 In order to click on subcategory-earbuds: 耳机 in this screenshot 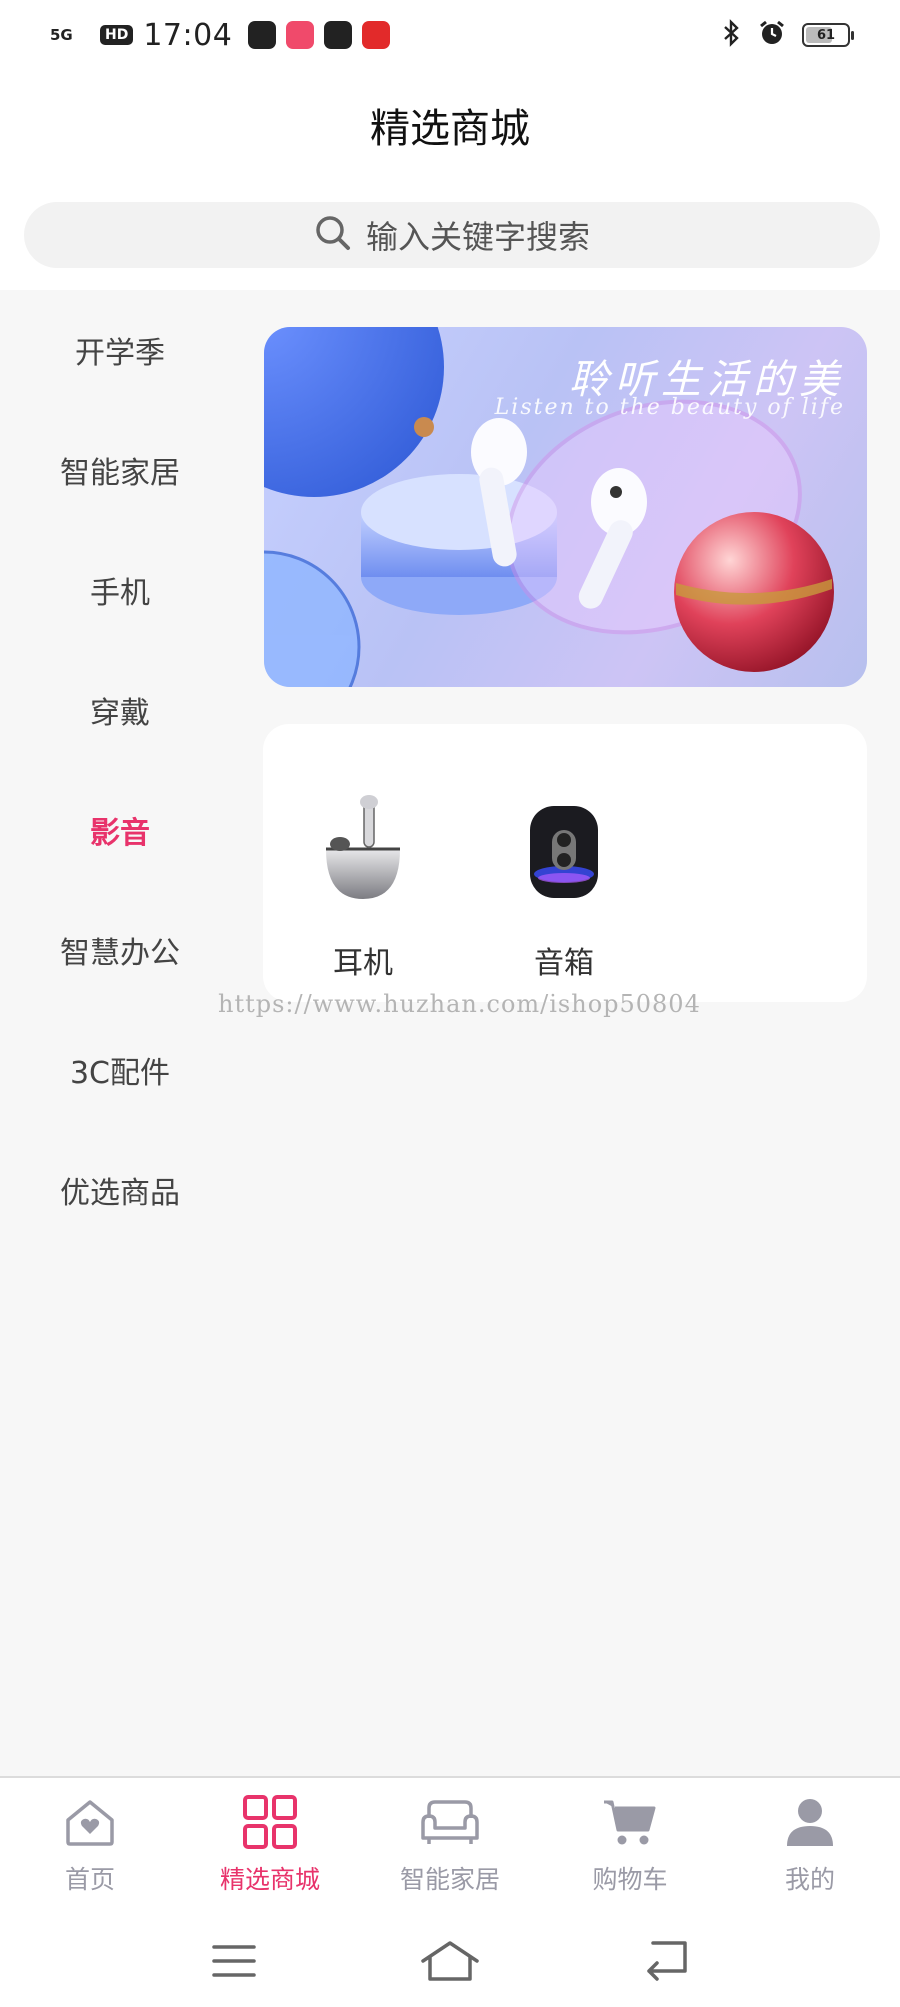, I will do `click(363, 888)`.